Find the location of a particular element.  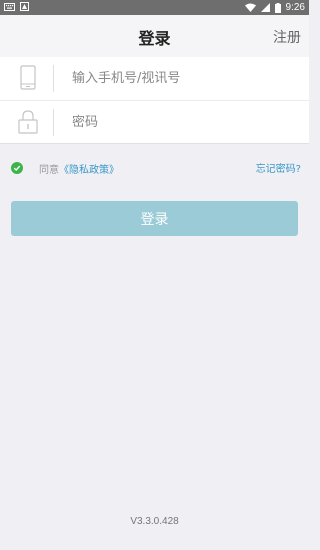

password-row is located at coordinates (154, 122).